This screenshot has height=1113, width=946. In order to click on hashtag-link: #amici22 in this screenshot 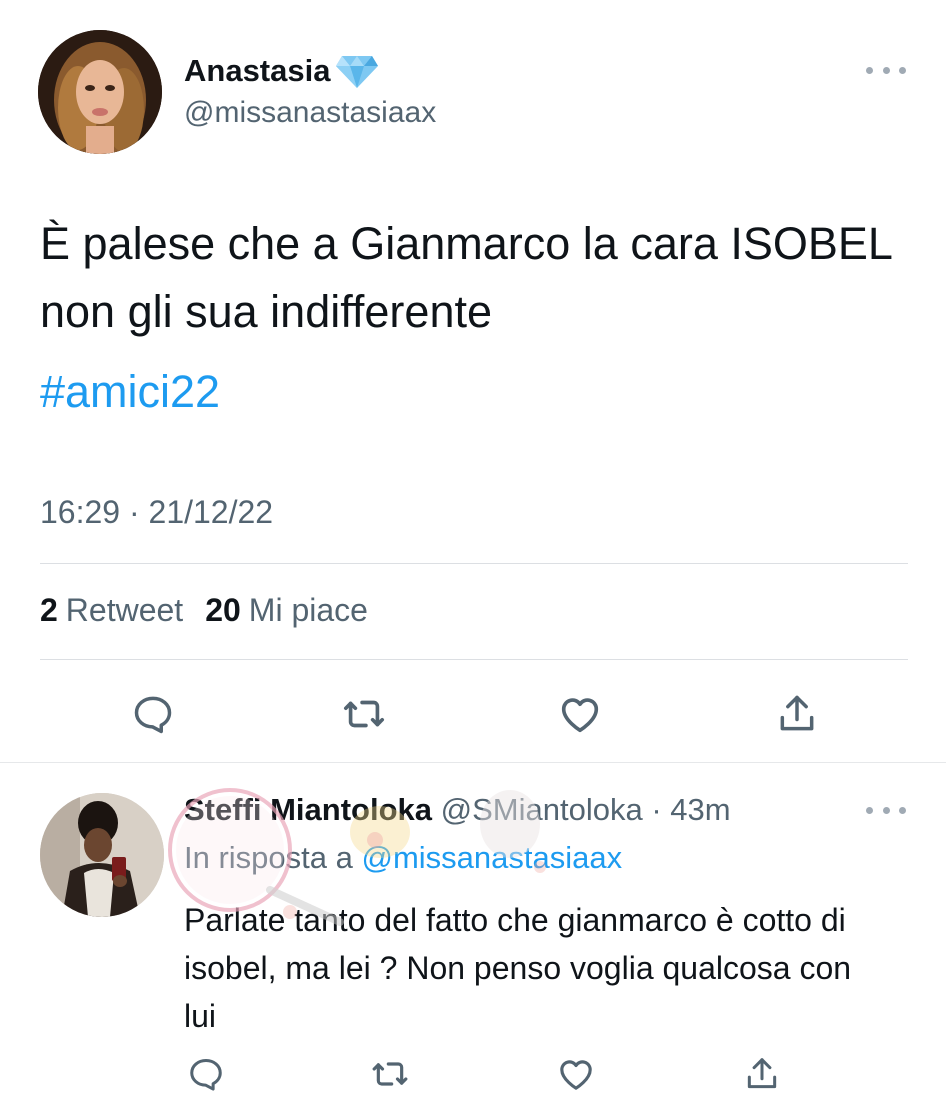, I will do `click(130, 392)`.